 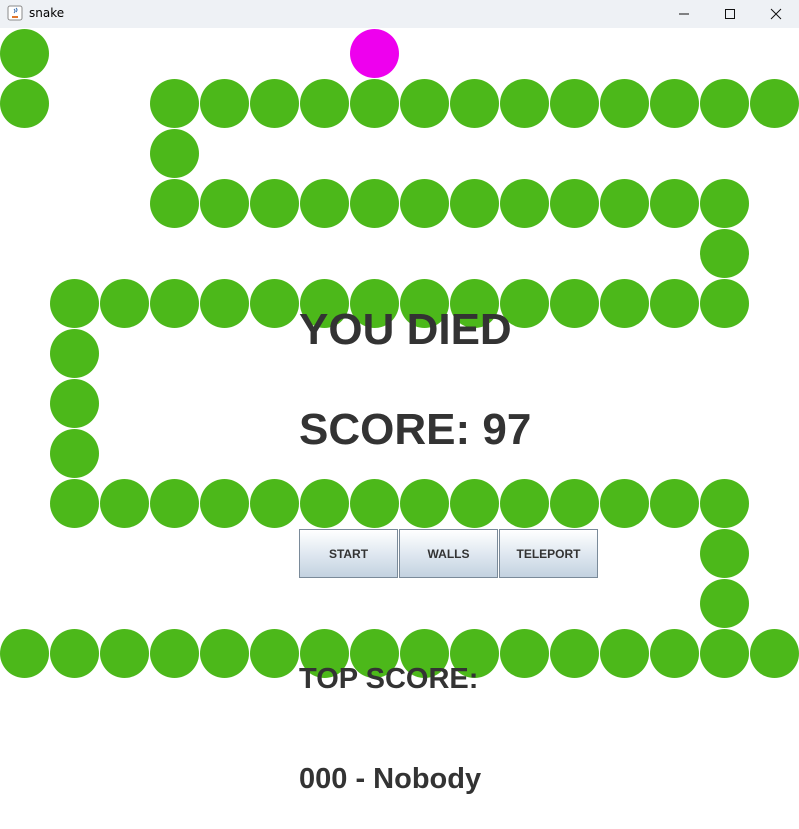 What do you see at coordinates (47, 13) in the screenshot?
I see `window-title: snake` at bounding box center [47, 13].